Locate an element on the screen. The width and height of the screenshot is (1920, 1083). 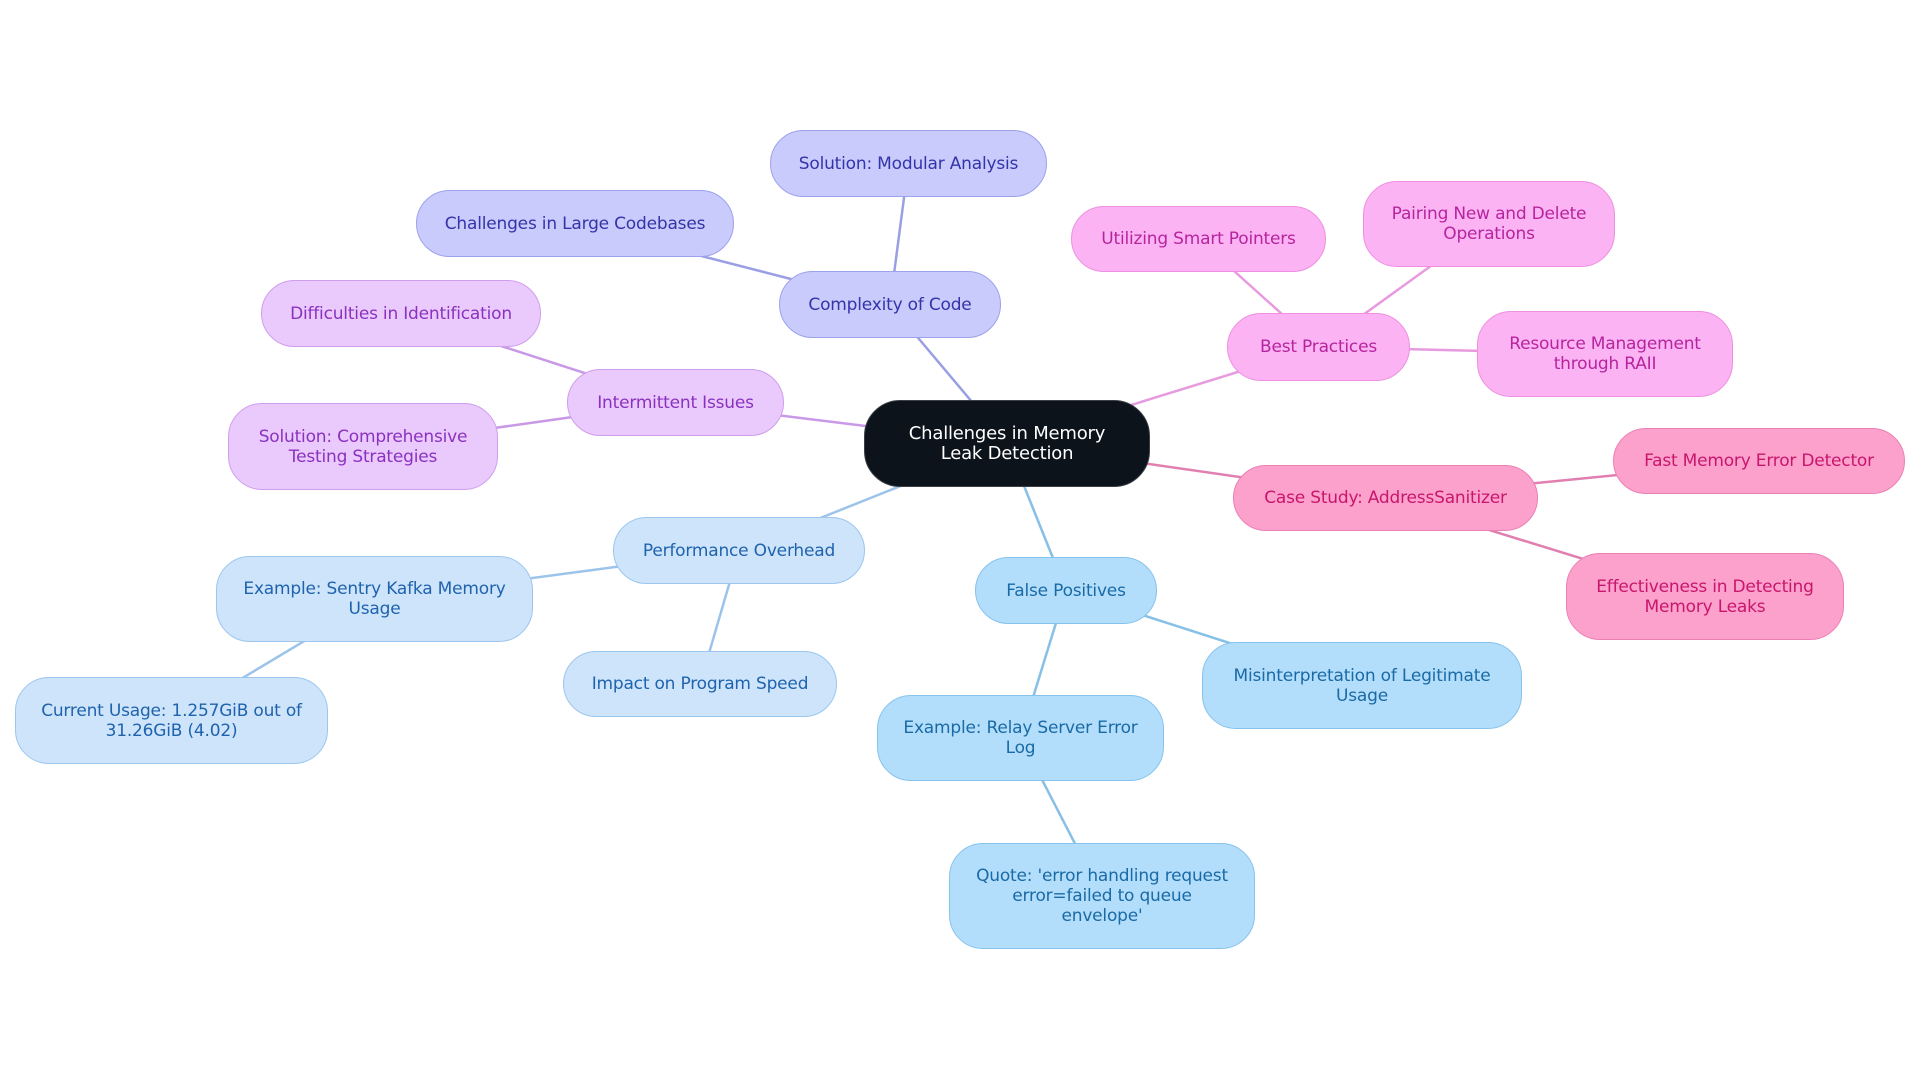
node-fast-detector: Fast Memory Error Detector is located at coordinates (1759, 461).